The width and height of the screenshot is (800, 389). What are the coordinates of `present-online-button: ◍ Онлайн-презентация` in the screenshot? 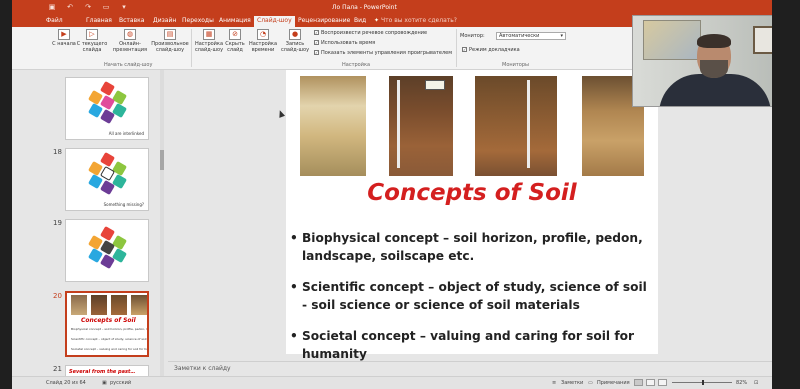 It's located at (130, 41).